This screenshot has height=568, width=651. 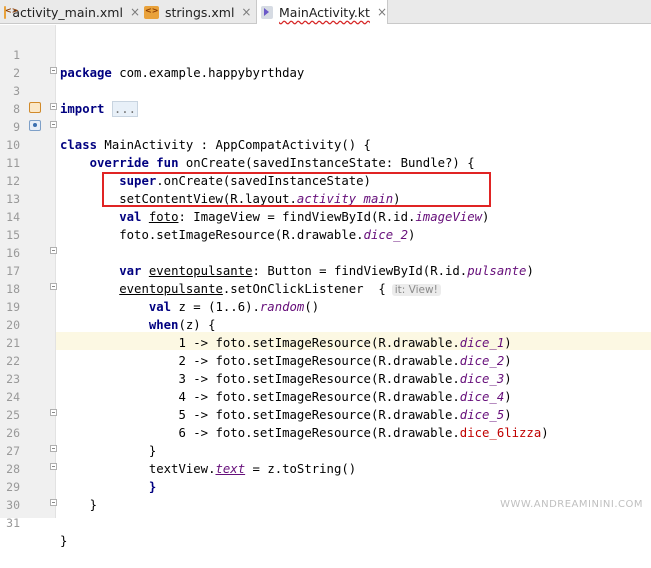 What do you see at coordinates (304, 289) in the screenshot?
I see `code-text: .setOnClickListener {` at bounding box center [304, 289].